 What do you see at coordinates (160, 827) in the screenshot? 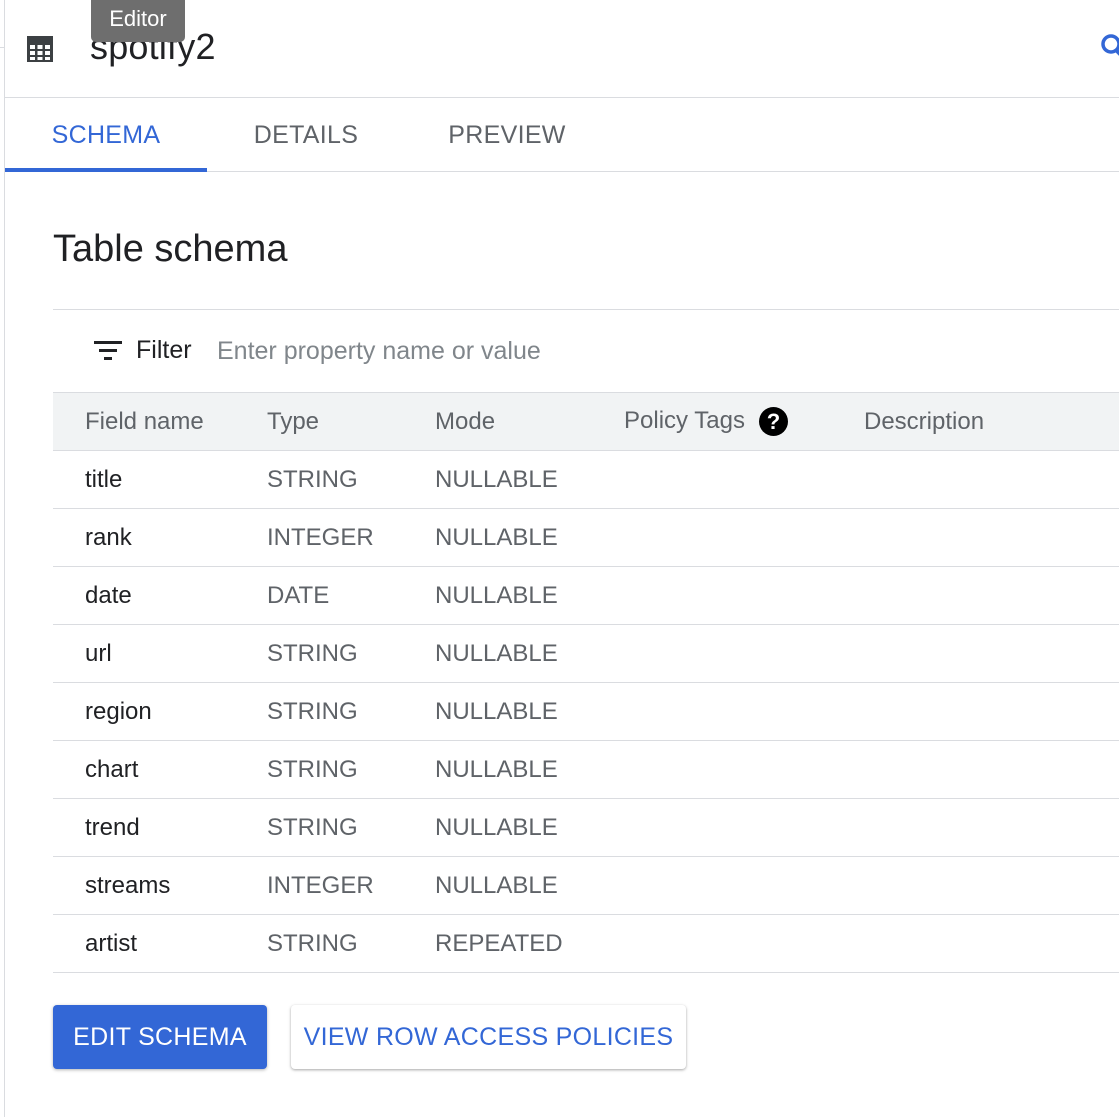
I see `field-name-cell: trend` at bounding box center [160, 827].